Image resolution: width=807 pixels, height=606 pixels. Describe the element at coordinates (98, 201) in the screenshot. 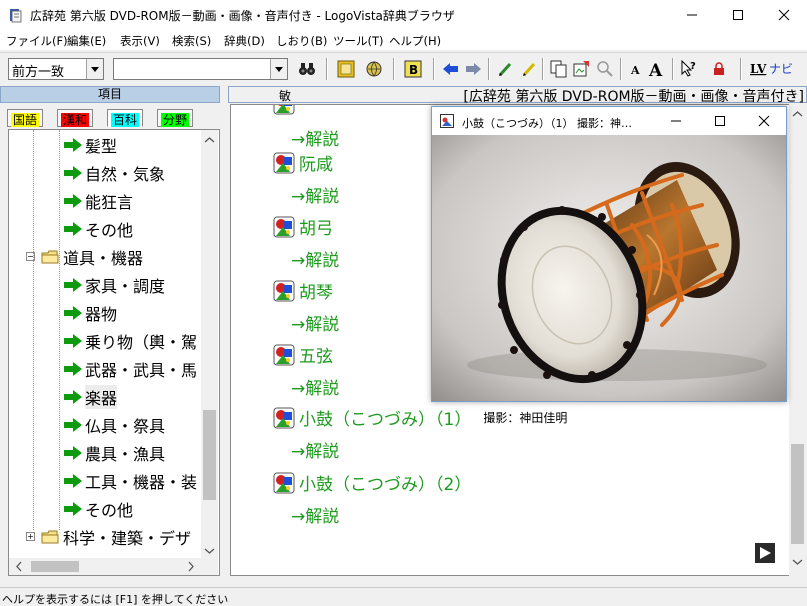

I see `tree-leaf: 能狂言` at that location.